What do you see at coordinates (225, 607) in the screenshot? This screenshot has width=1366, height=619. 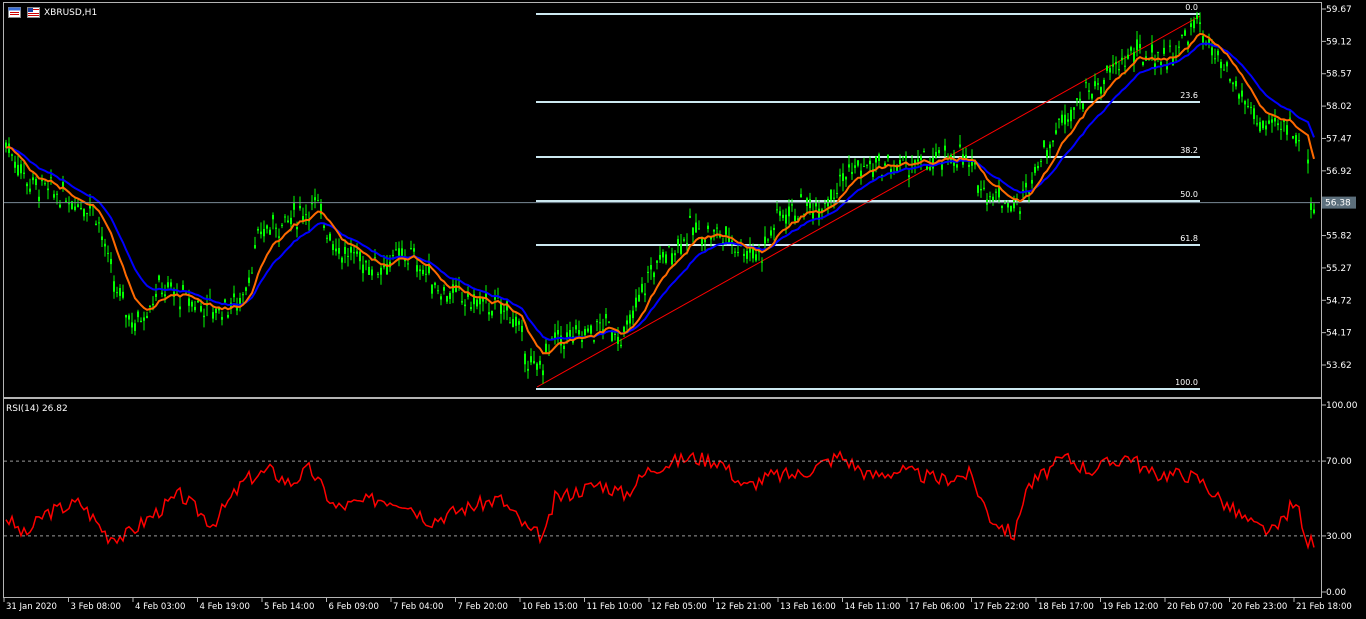 I see `time-tick-label: 4 Feb 19:00` at bounding box center [225, 607].